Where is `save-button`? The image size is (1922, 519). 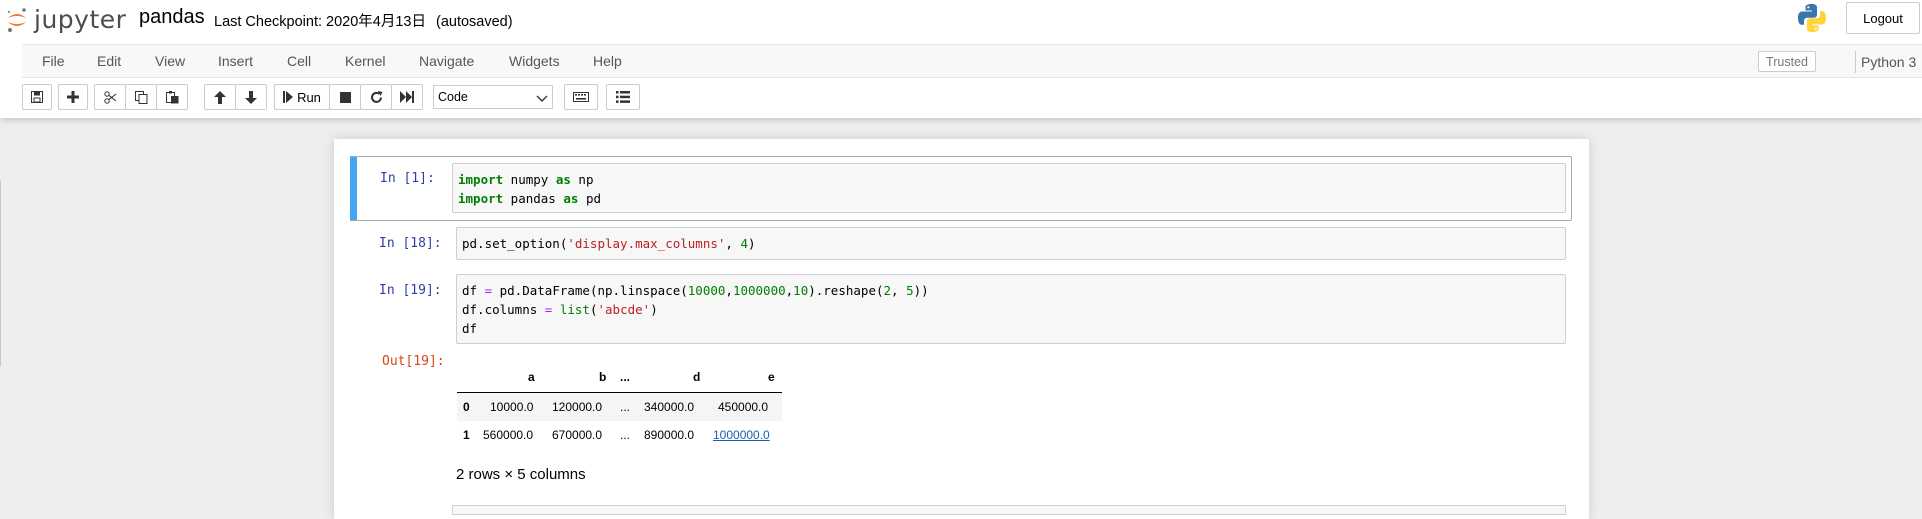
save-button is located at coordinates (37, 97).